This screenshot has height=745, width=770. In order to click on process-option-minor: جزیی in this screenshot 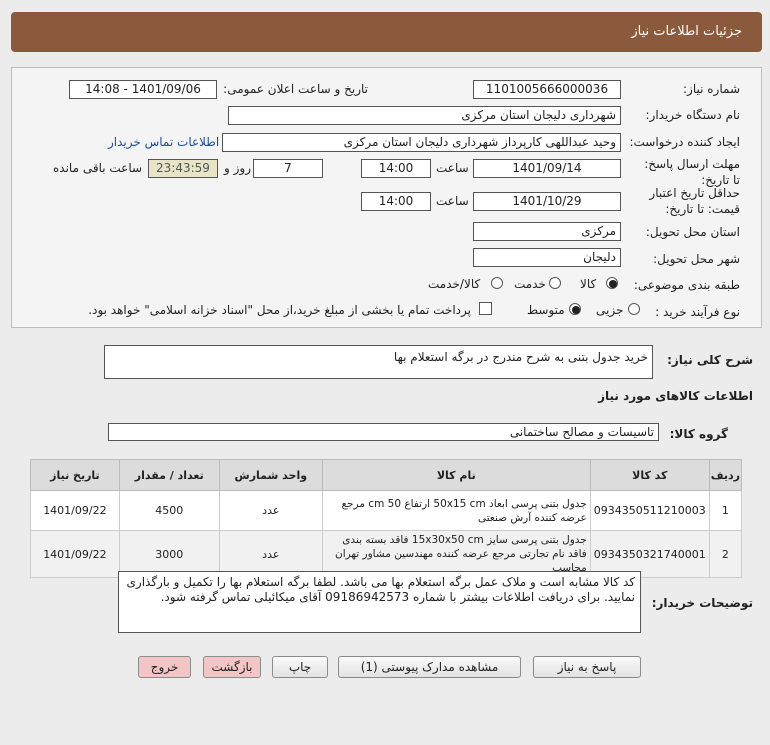, I will do `click(610, 310)`.